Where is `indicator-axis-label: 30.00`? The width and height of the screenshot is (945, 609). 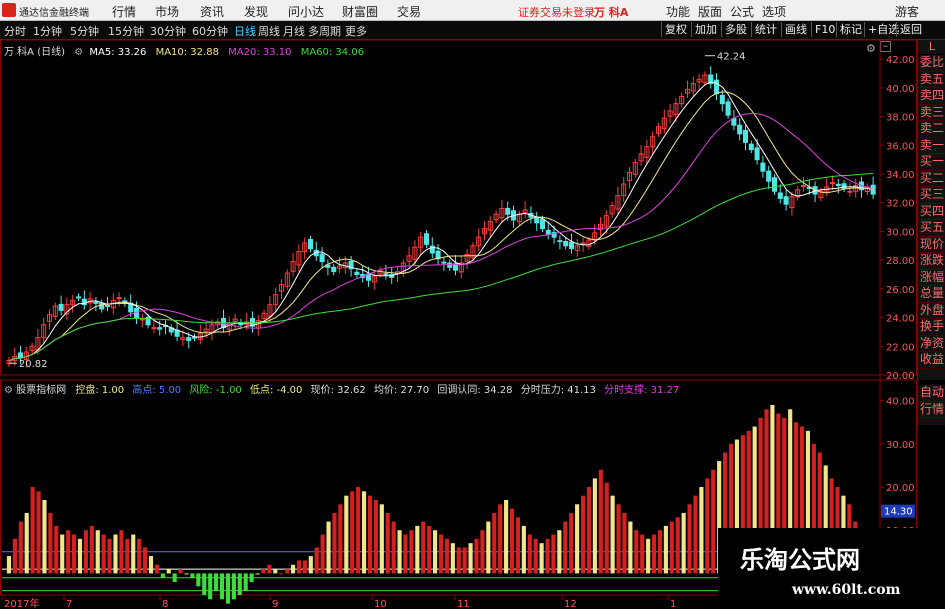
indicator-axis-label: 30.00 is located at coordinates (900, 445).